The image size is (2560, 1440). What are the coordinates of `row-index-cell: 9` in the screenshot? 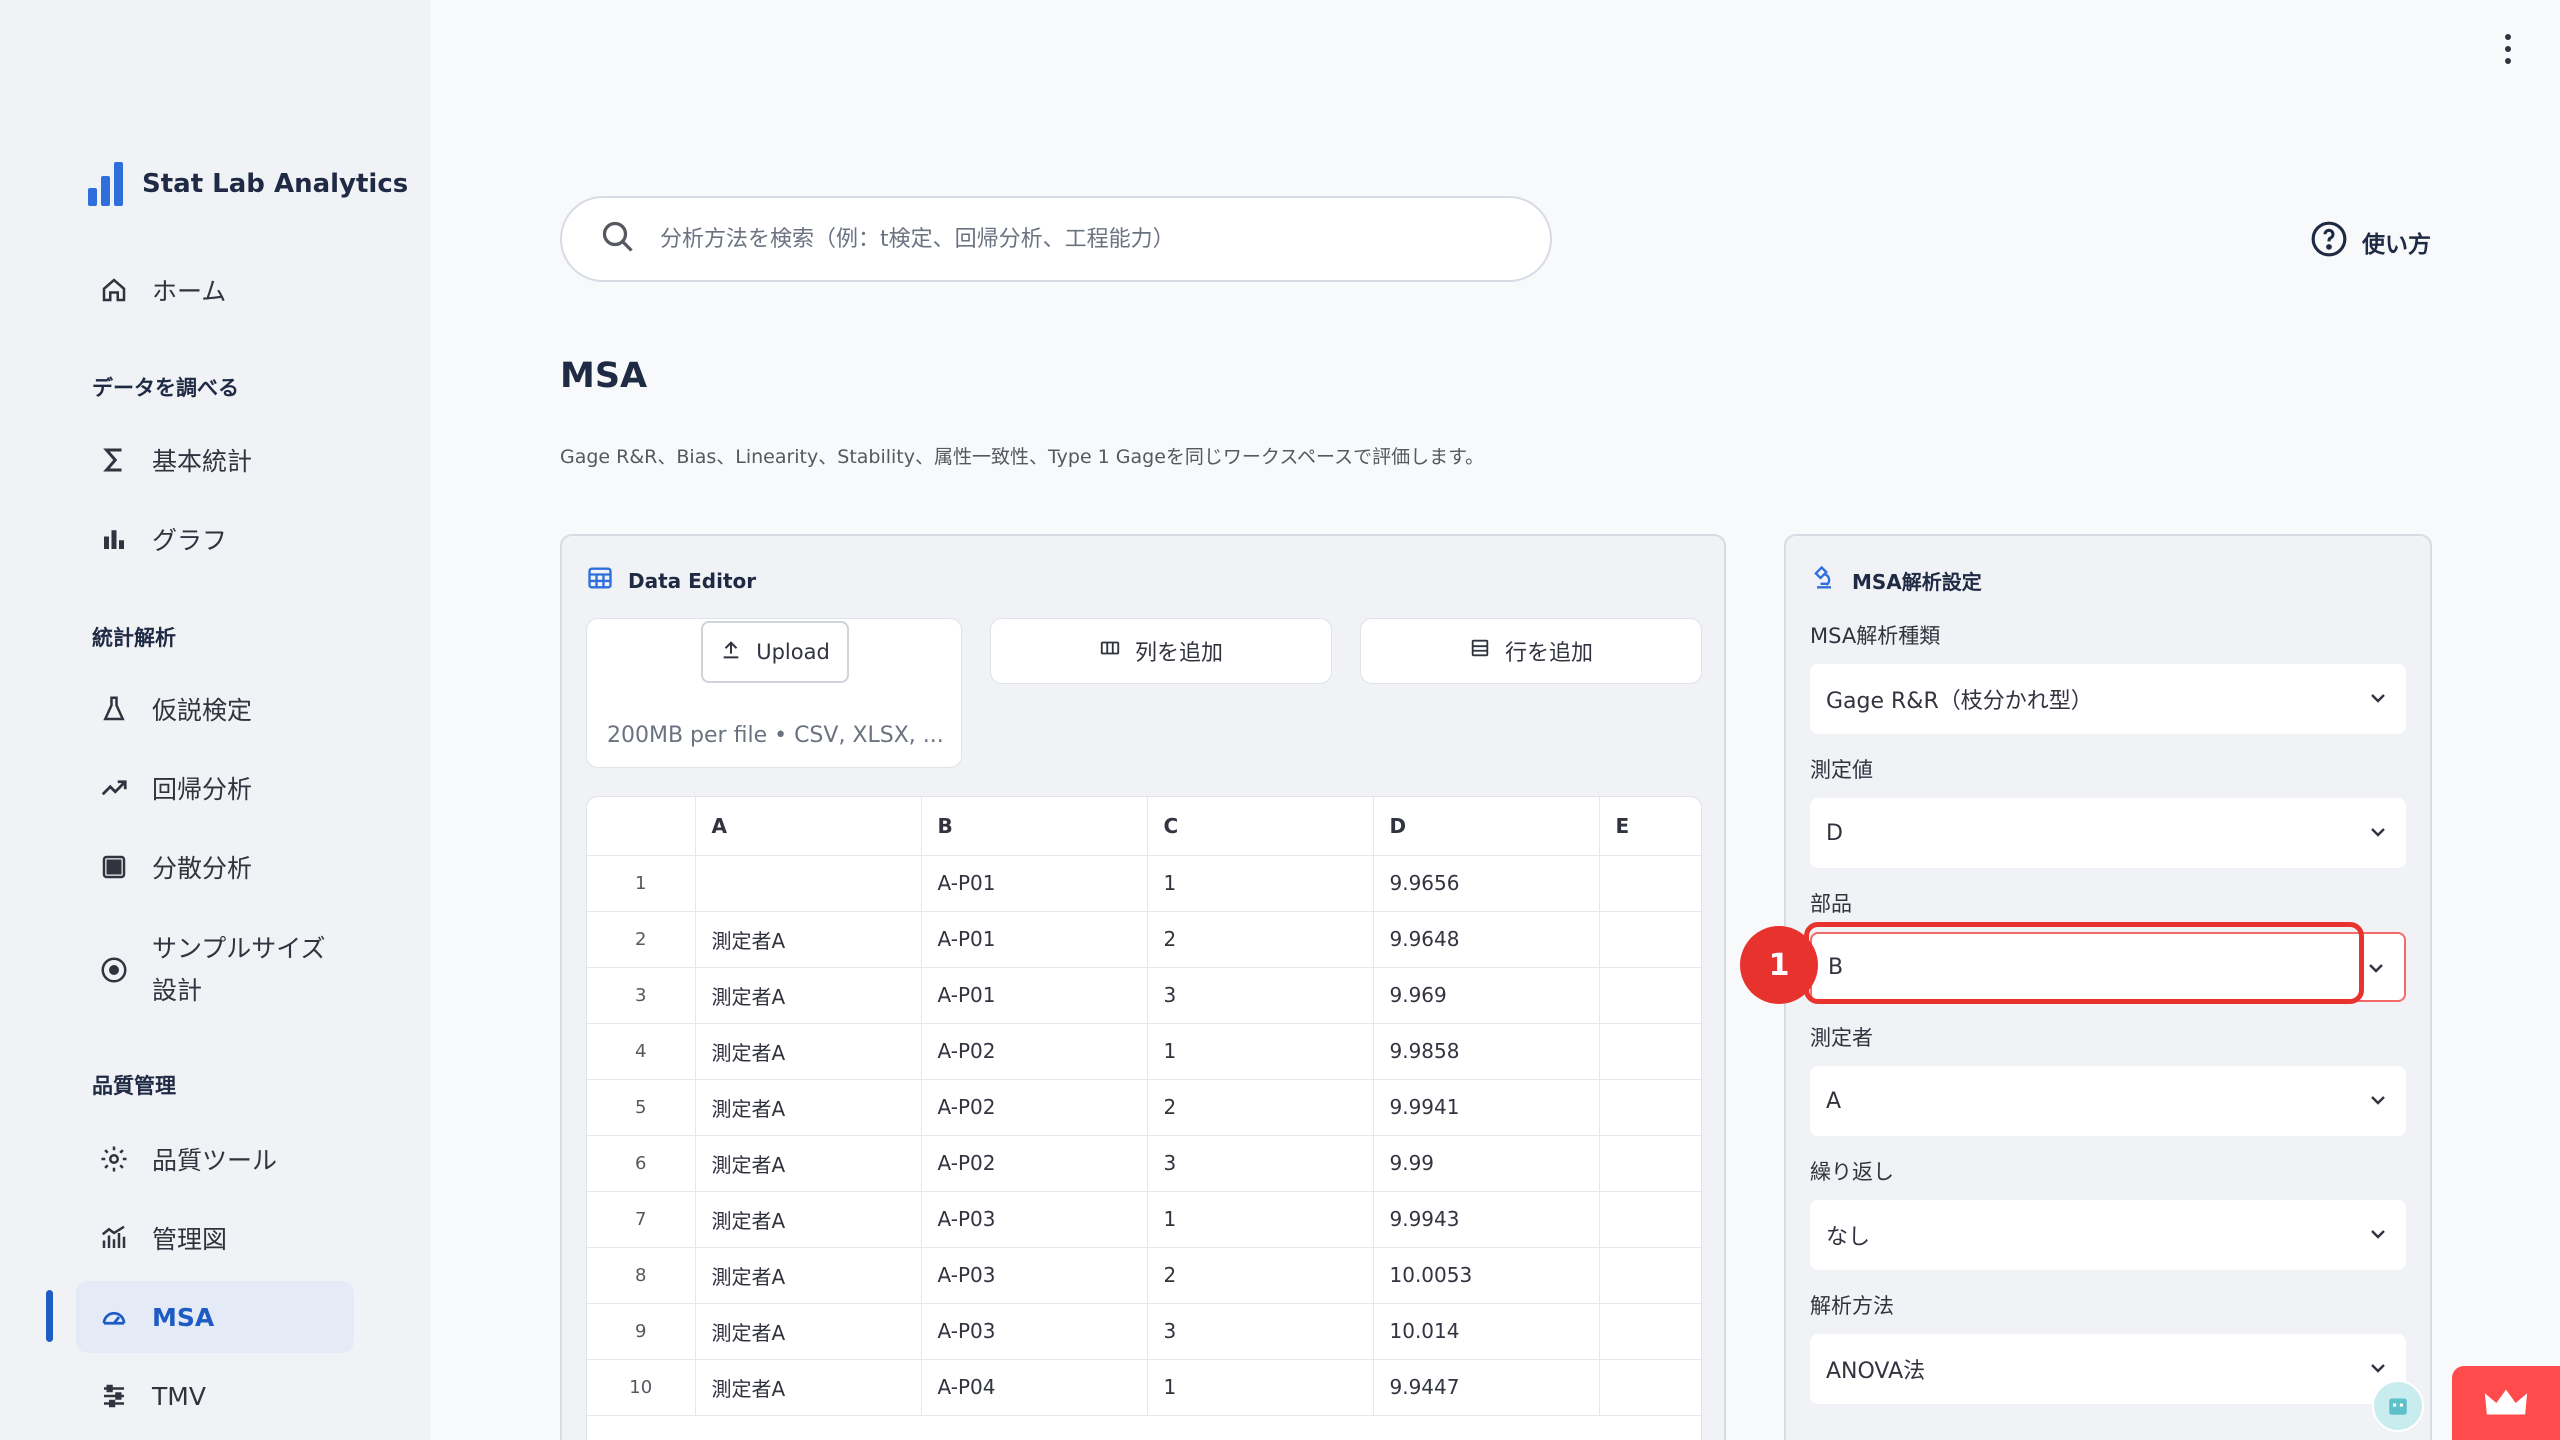 It's located at (641, 1331).